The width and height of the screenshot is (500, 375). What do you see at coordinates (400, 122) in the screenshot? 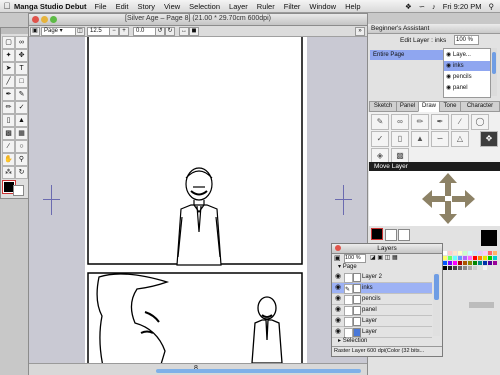
I see `lasso-icon: ∞` at bounding box center [400, 122].